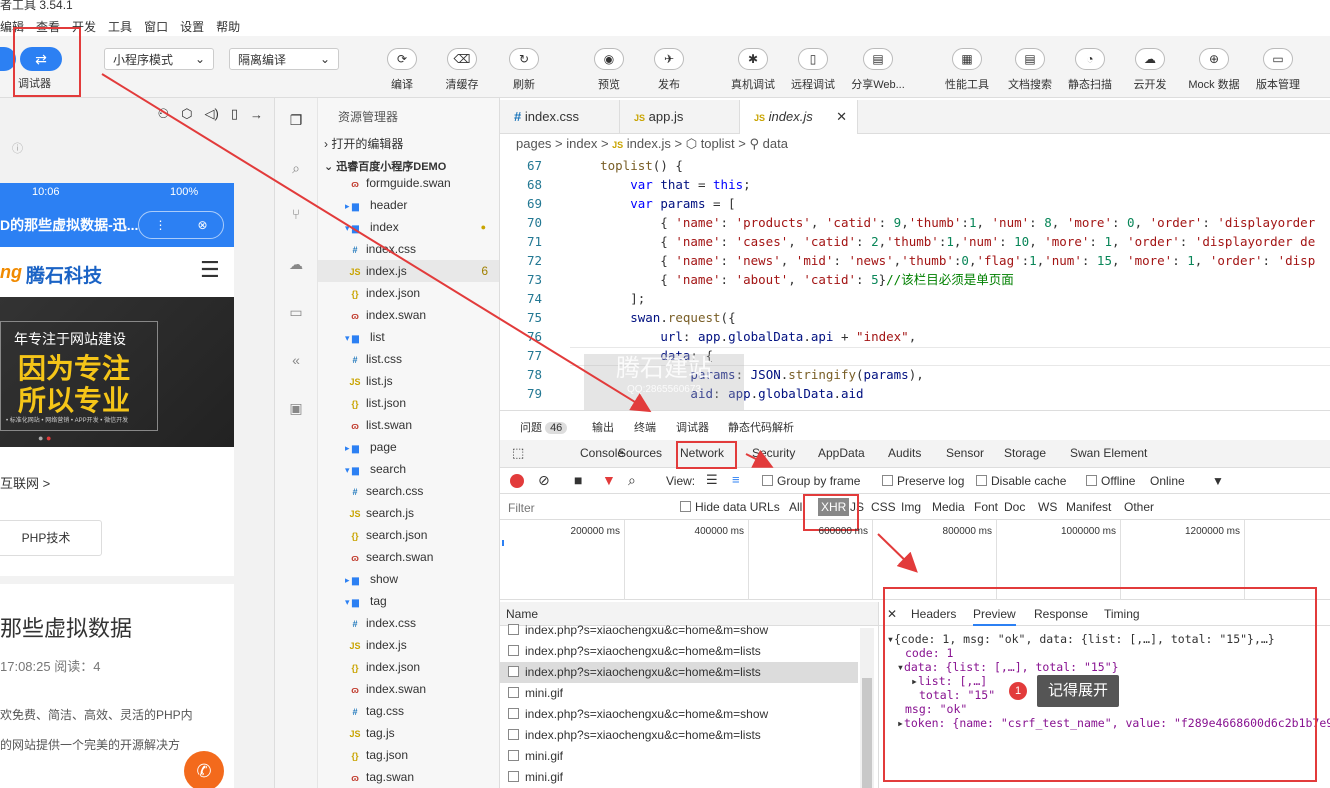 The width and height of the screenshot is (1330, 788). Describe the element at coordinates (759, 458) in the screenshot. I see `arrow-network` at that location.